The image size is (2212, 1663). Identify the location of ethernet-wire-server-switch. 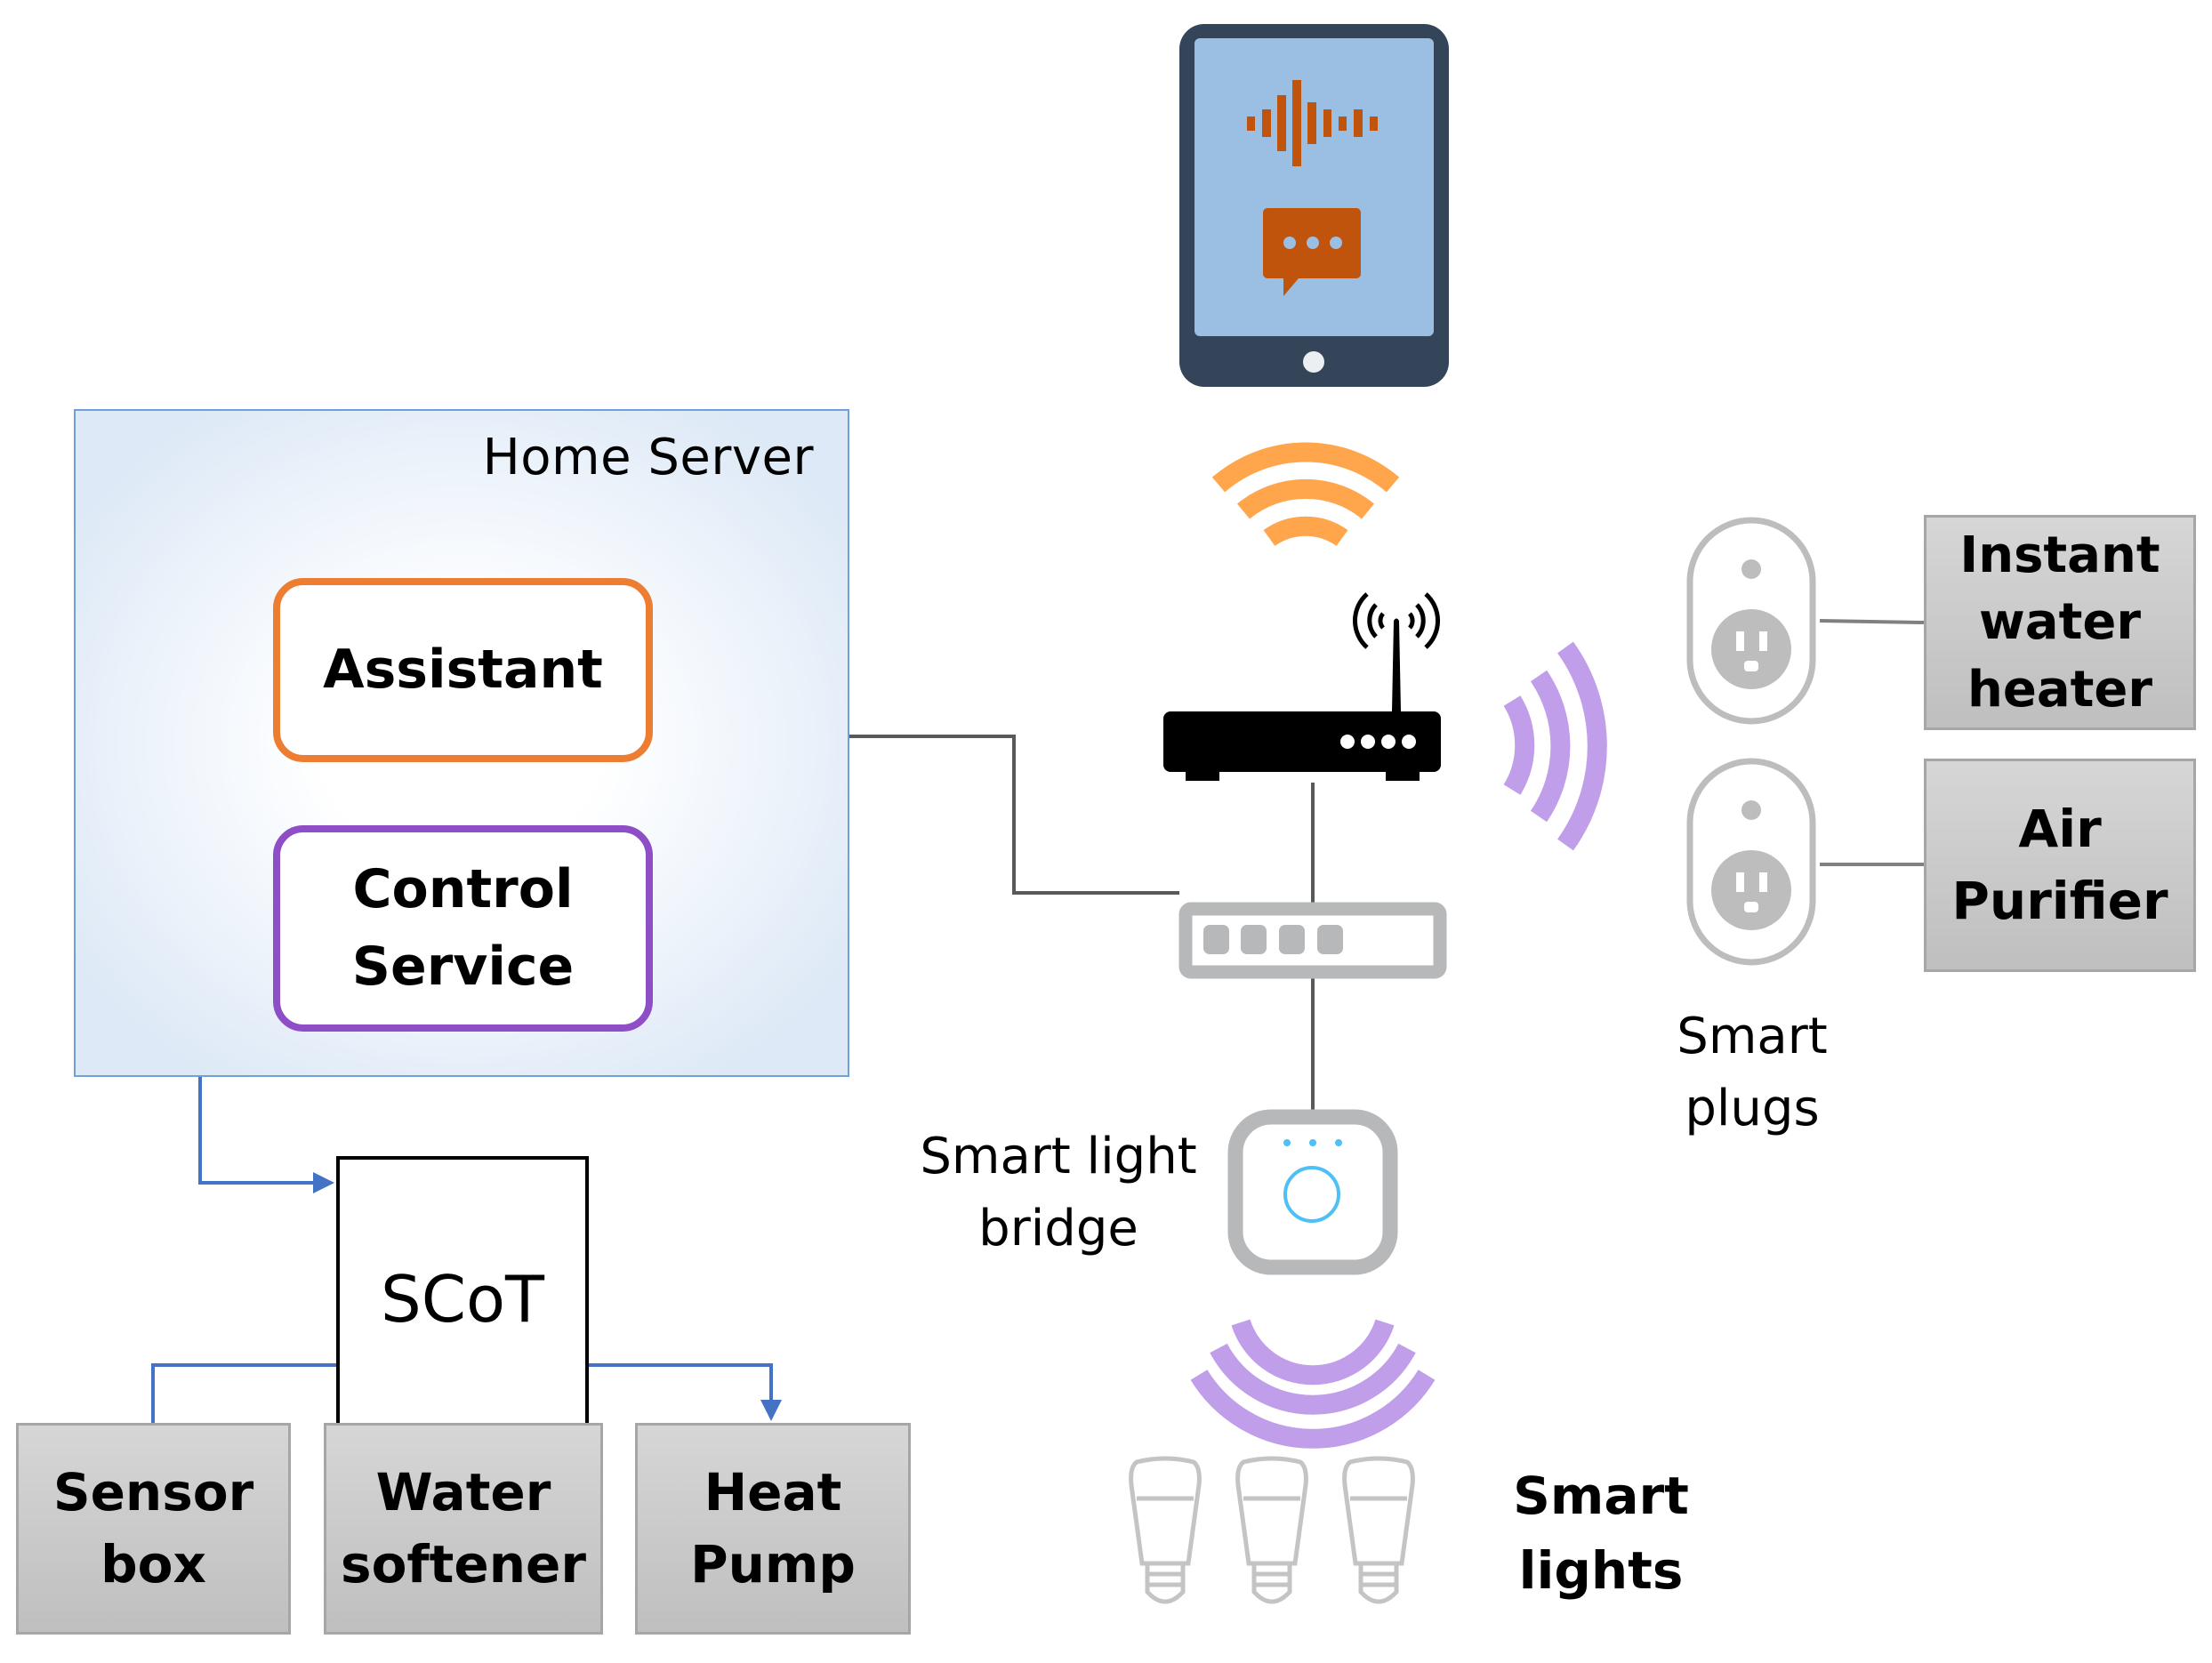
(1014, 815).